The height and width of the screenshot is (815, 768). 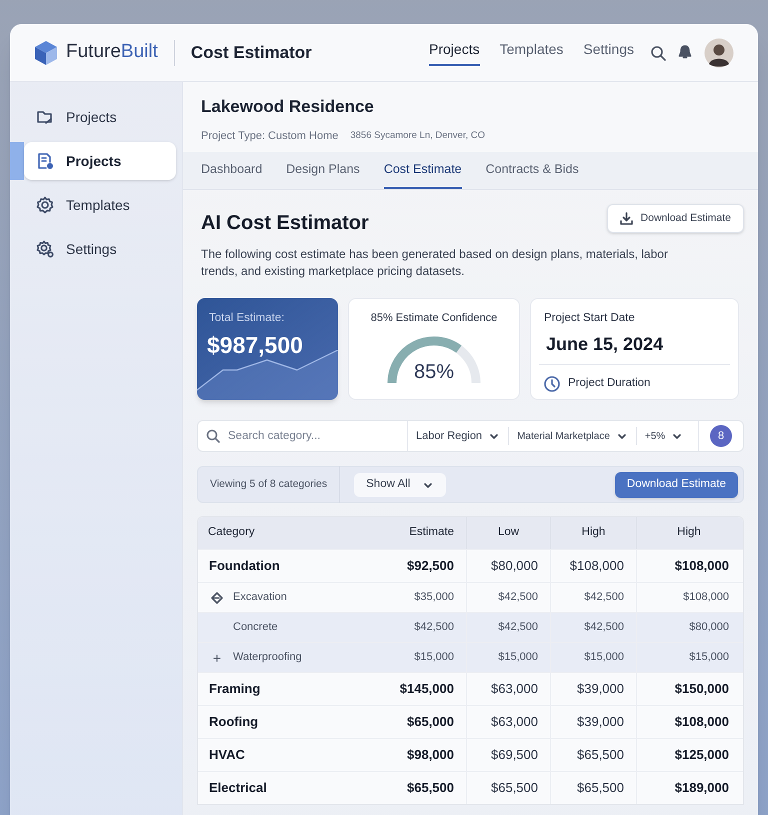 I want to click on brand-name: FutureBuilt, so click(x=112, y=52).